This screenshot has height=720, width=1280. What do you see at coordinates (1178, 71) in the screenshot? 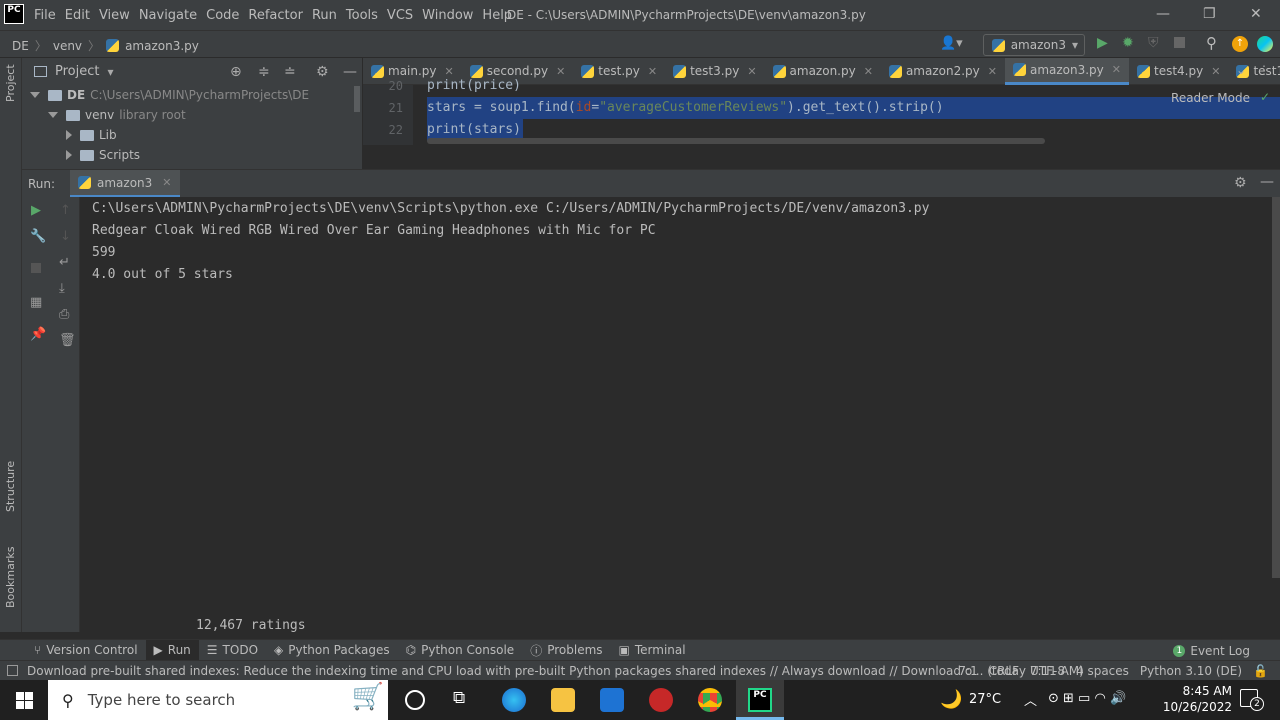
I see `tab-test4: test4.py ✕` at bounding box center [1178, 71].